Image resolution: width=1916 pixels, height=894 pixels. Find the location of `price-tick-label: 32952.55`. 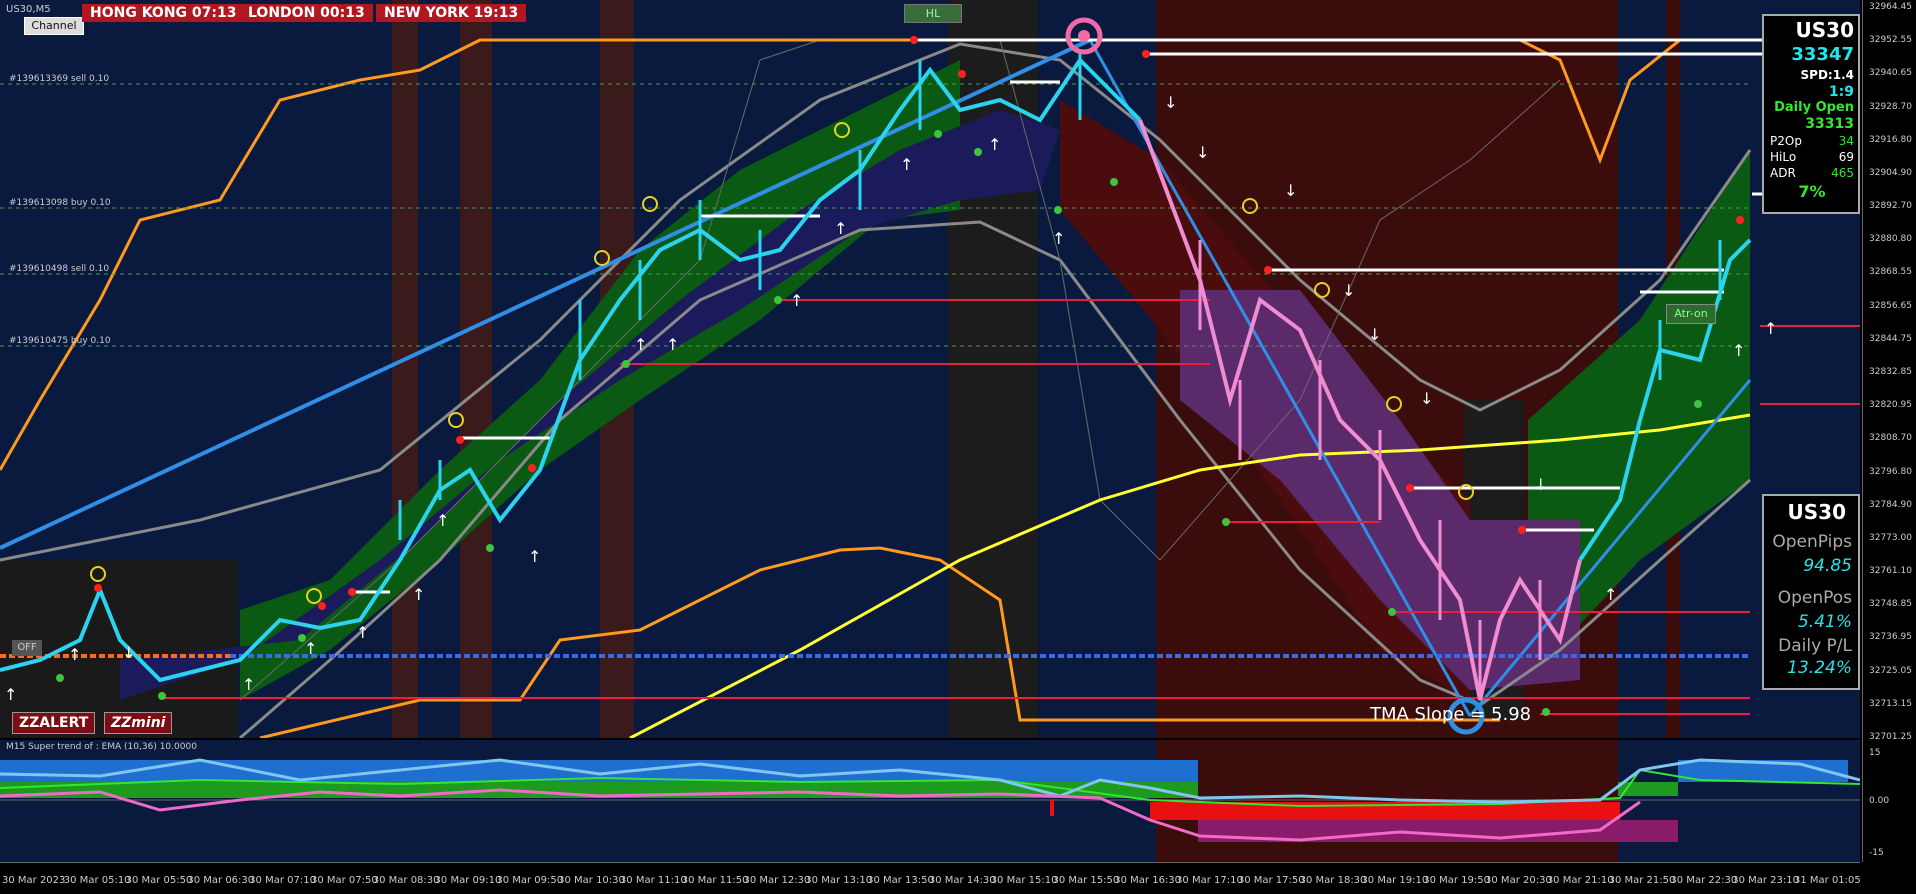

price-tick-label: 32952.55 is located at coordinates (1890, 40).